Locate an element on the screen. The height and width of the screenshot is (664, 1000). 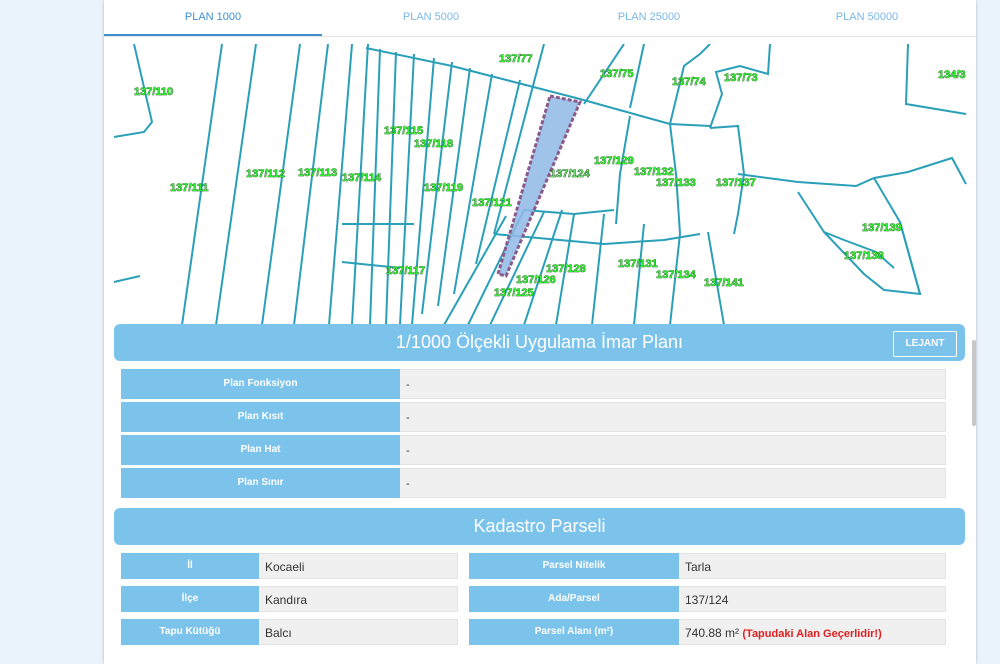
parcel-label: 137/138 is located at coordinates (864, 256).